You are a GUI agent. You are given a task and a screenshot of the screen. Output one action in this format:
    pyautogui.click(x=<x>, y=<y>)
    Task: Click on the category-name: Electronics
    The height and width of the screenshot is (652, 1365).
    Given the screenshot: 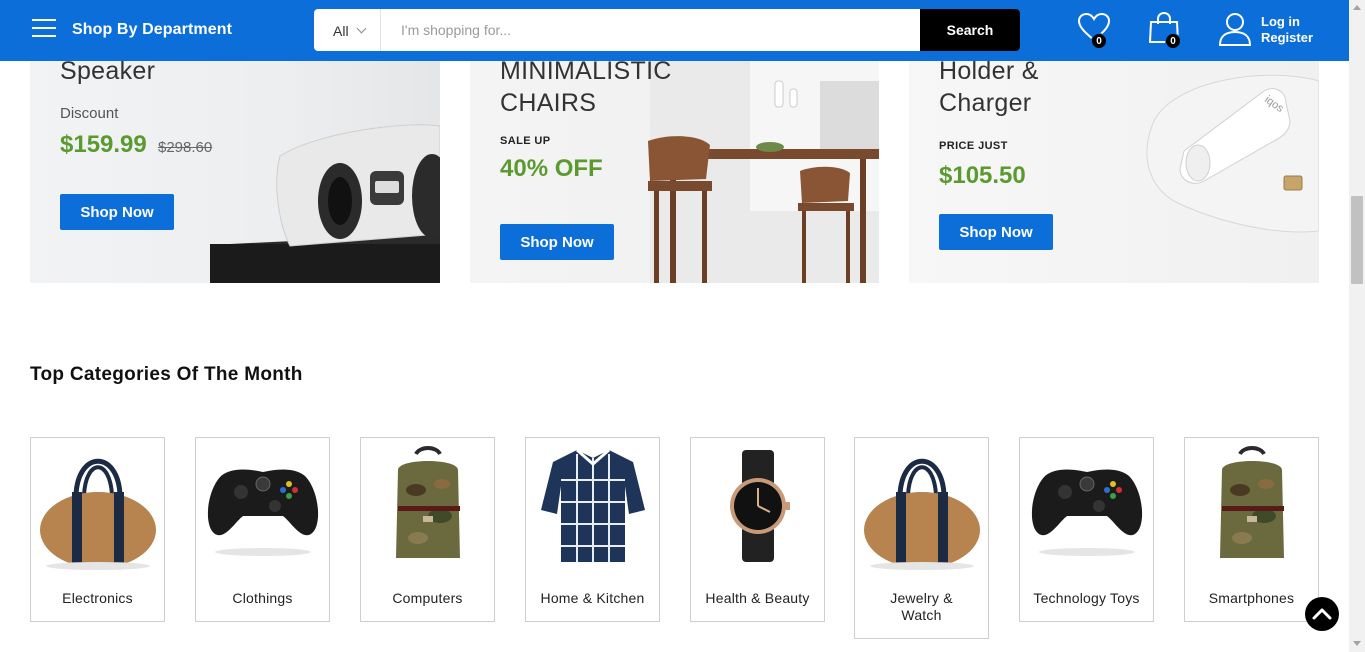 What is the action you would take?
    pyautogui.click(x=97, y=598)
    